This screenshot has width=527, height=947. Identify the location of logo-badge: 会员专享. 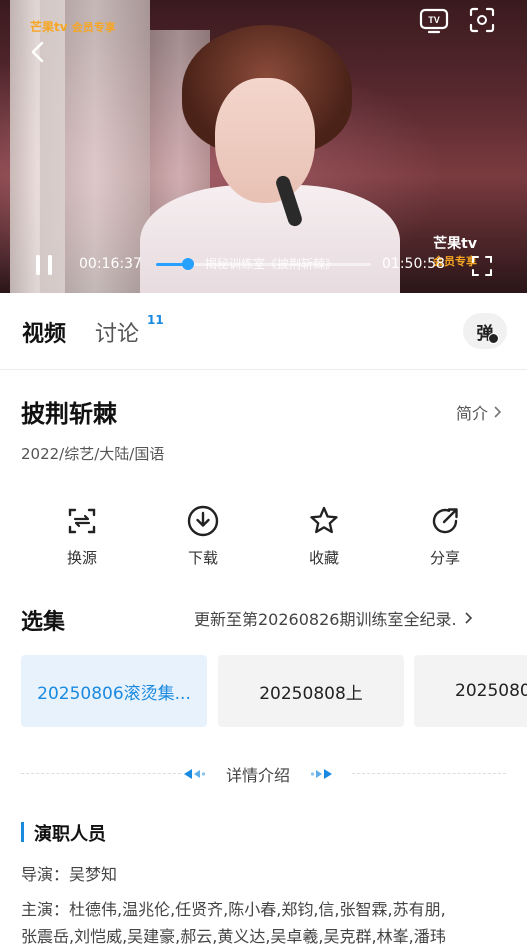
(93, 27).